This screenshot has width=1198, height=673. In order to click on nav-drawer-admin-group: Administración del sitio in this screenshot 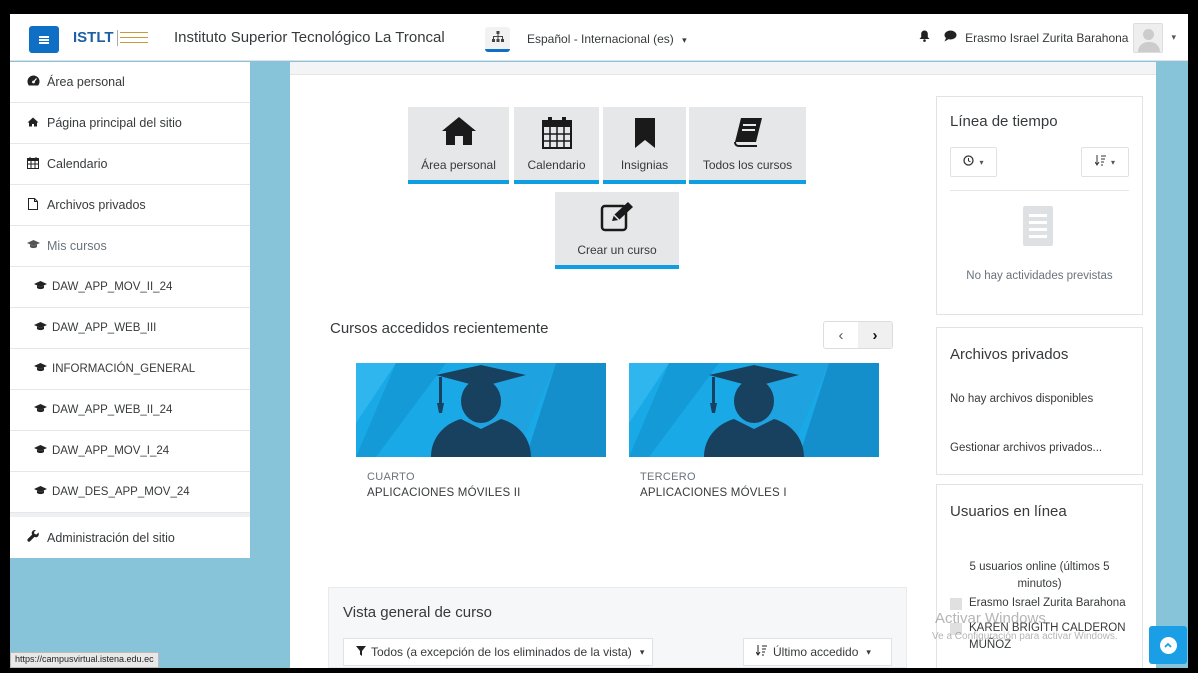, I will do `click(130, 537)`.